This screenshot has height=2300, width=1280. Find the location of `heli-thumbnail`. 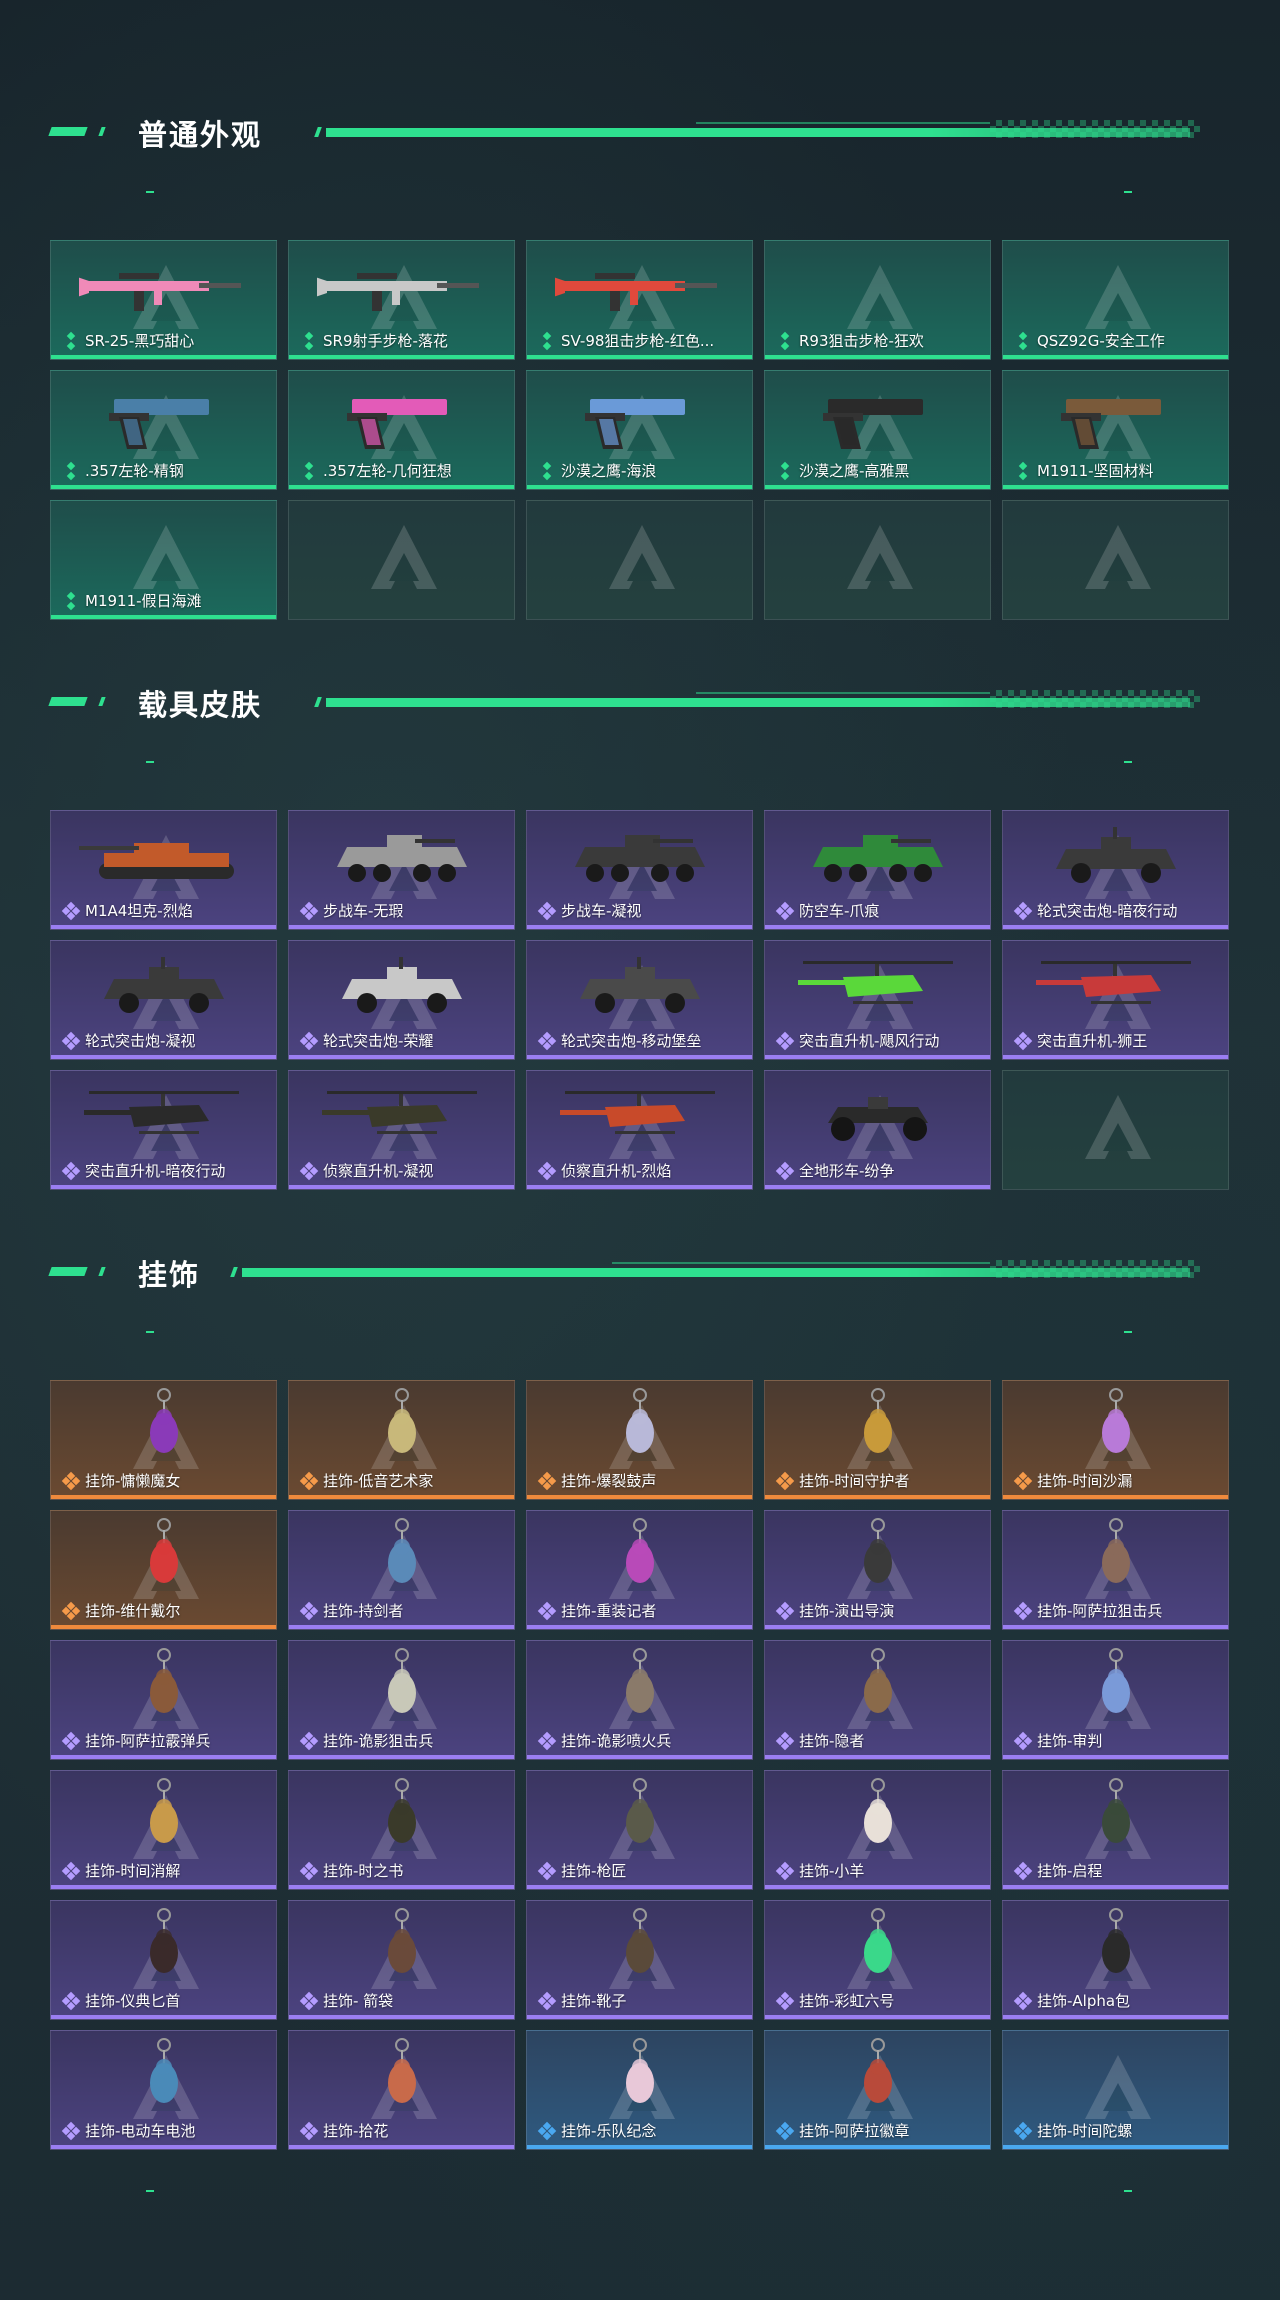

heli-thumbnail is located at coordinates (878, 987).